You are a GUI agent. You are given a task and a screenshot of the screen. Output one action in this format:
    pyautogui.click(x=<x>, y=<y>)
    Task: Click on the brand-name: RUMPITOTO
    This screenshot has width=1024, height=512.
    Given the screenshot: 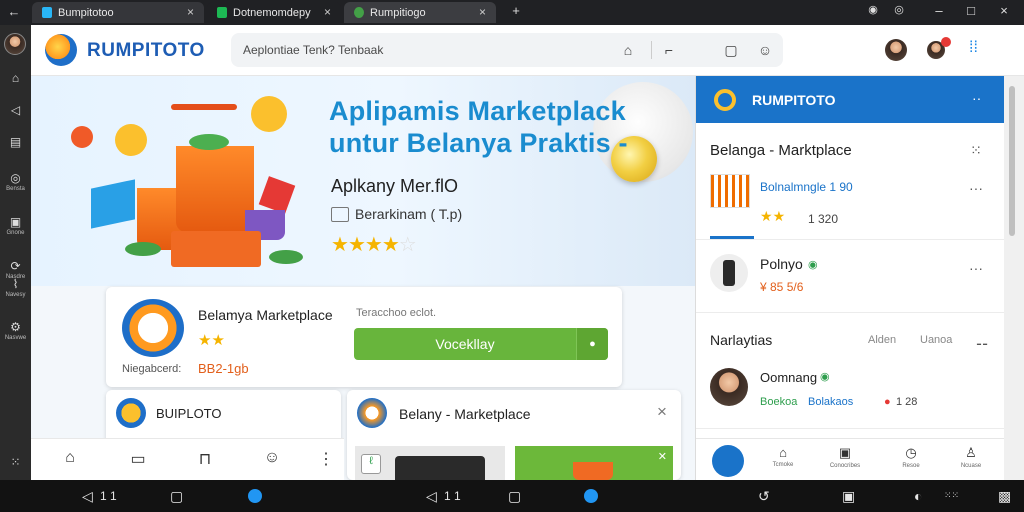 What is the action you would take?
    pyautogui.click(x=146, y=51)
    